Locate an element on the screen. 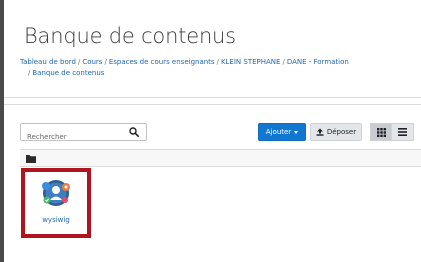 The image size is (421, 262). breadcrumb-item-teacher-name: KLEIN STEPHANE is located at coordinates (251, 62).